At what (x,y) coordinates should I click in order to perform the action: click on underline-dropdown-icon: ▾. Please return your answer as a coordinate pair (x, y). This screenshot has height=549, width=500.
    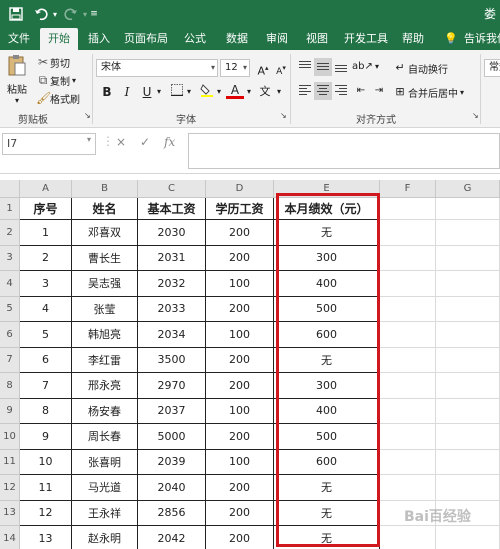
    Looking at the image, I should click on (159, 92).